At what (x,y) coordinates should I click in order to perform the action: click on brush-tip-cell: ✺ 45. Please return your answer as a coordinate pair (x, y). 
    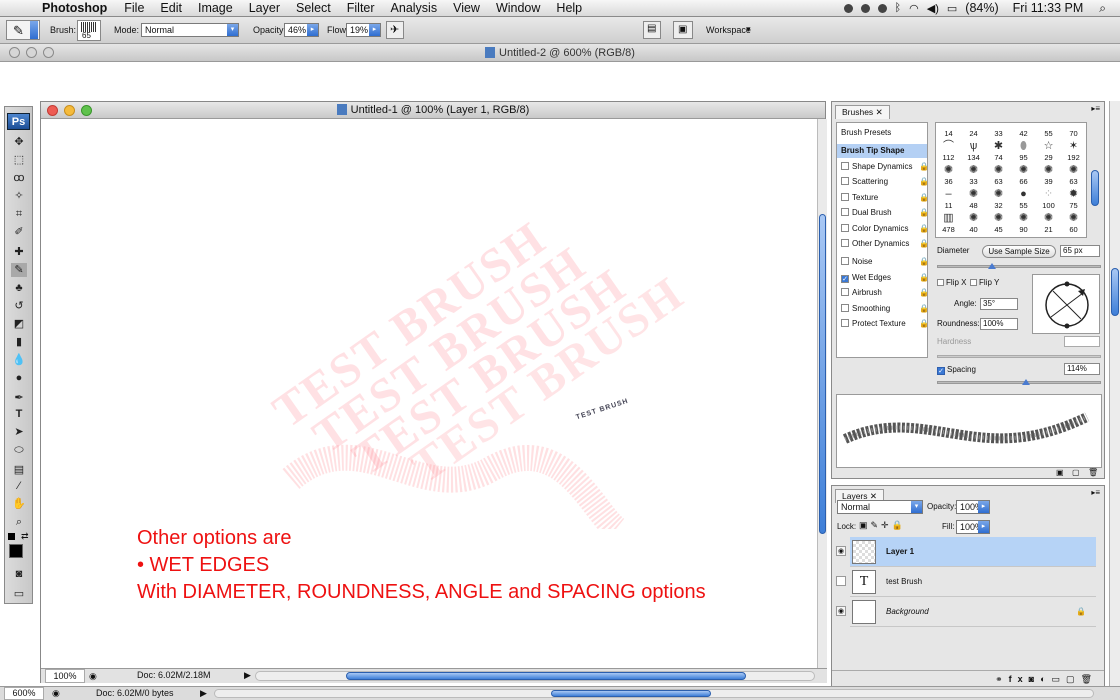
    Looking at the image, I should click on (998, 223).